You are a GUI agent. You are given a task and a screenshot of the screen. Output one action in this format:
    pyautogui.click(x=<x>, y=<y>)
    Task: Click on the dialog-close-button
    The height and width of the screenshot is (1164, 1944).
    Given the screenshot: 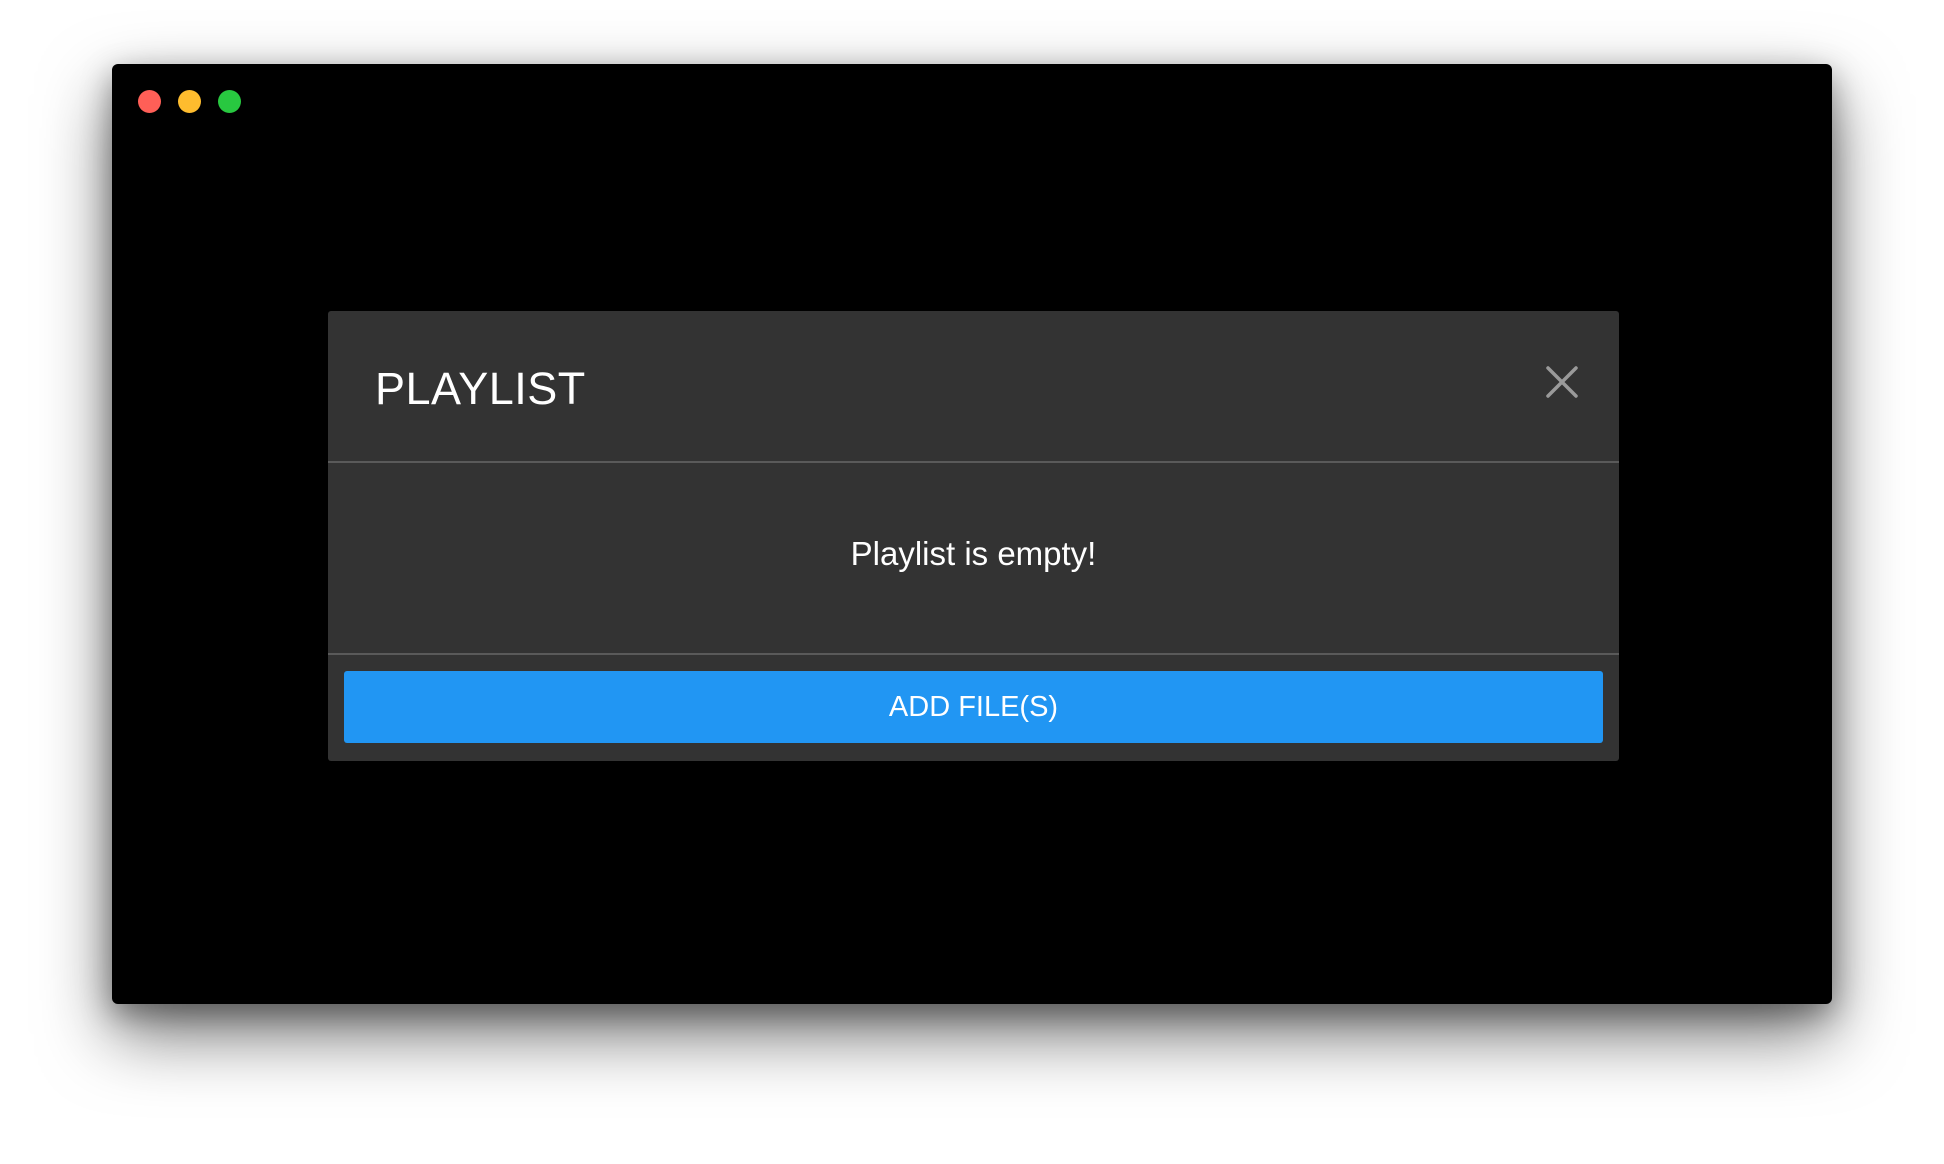 What is the action you would take?
    pyautogui.click(x=1562, y=382)
    